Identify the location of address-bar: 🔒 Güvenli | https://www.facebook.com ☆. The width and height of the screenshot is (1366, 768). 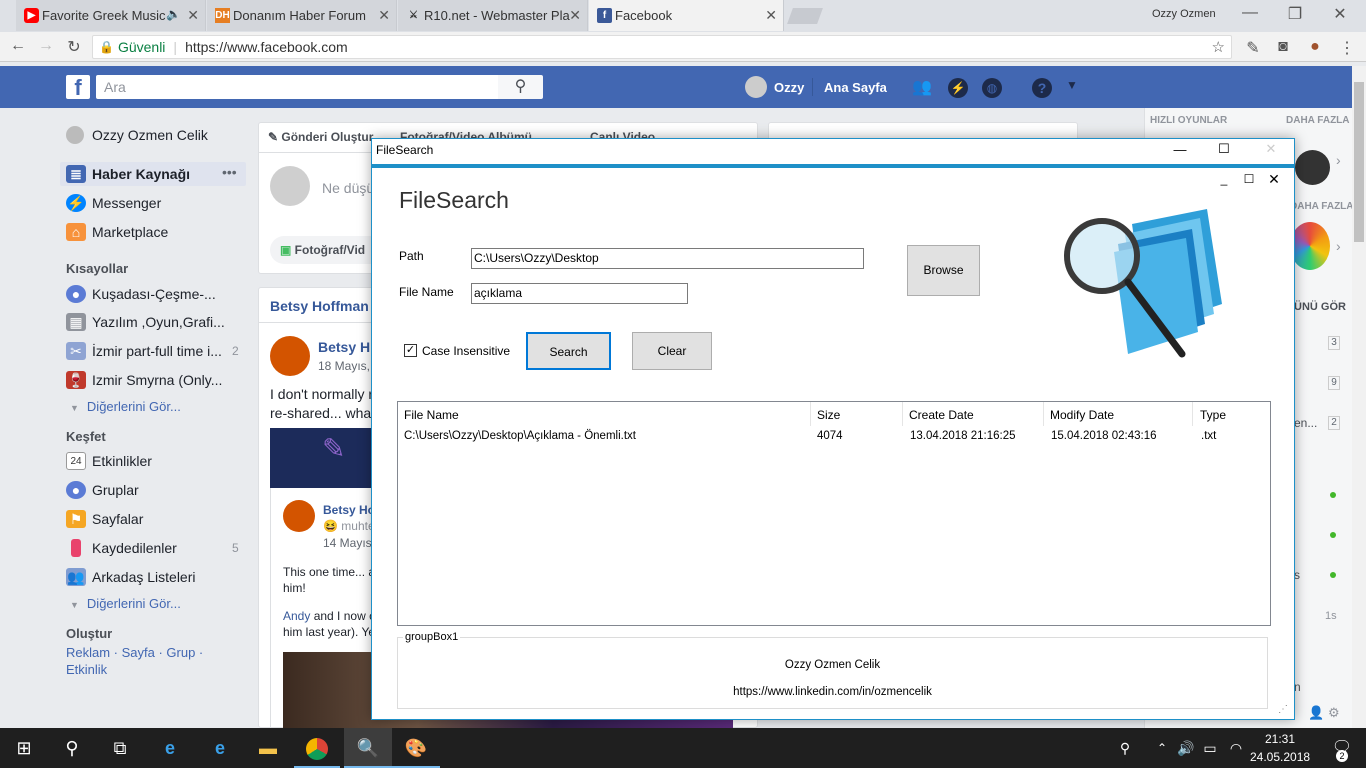
(662, 47).